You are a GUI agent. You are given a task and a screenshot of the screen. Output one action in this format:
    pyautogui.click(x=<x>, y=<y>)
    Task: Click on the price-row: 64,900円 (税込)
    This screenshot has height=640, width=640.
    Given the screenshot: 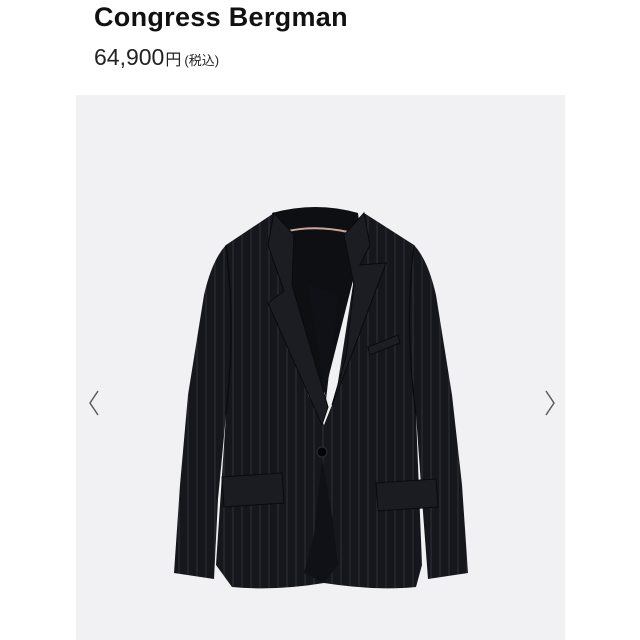 What is the action you would take?
    pyautogui.click(x=156, y=57)
    